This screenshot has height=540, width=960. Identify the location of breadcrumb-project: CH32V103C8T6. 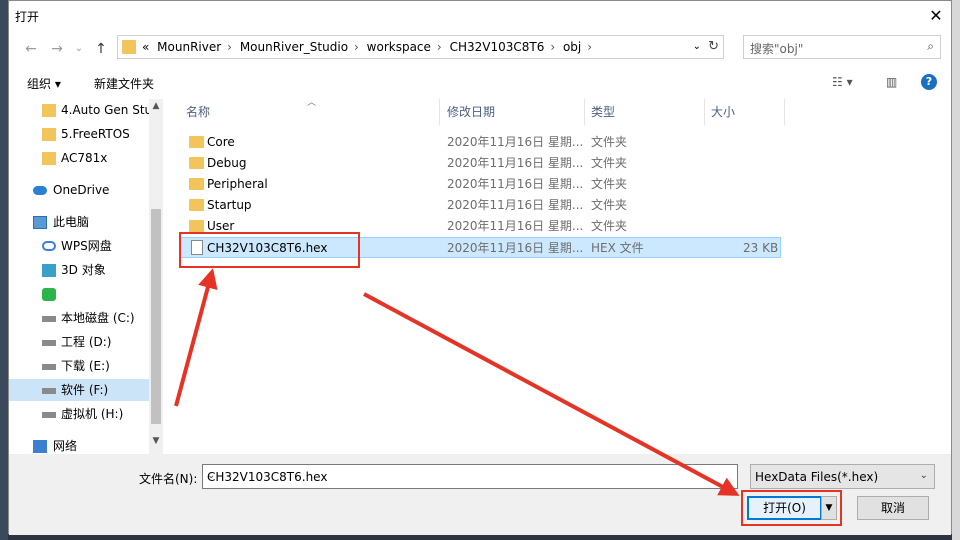
(497, 47).